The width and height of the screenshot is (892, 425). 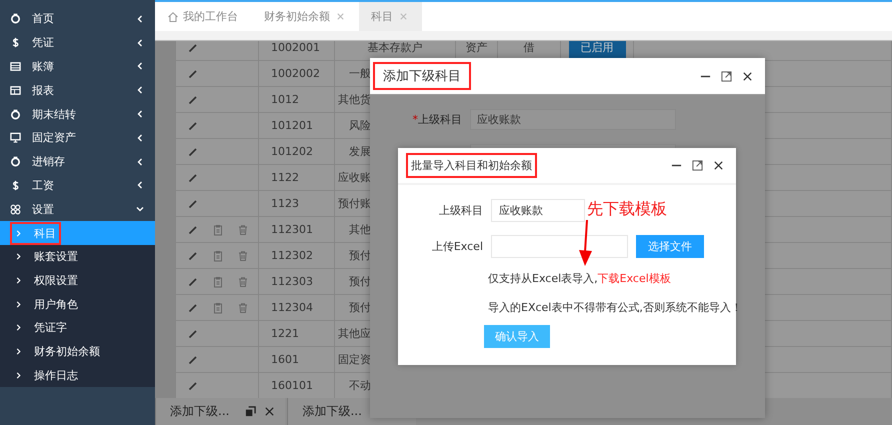 I want to click on nav-item: 凭证, so click(x=77, y=42).